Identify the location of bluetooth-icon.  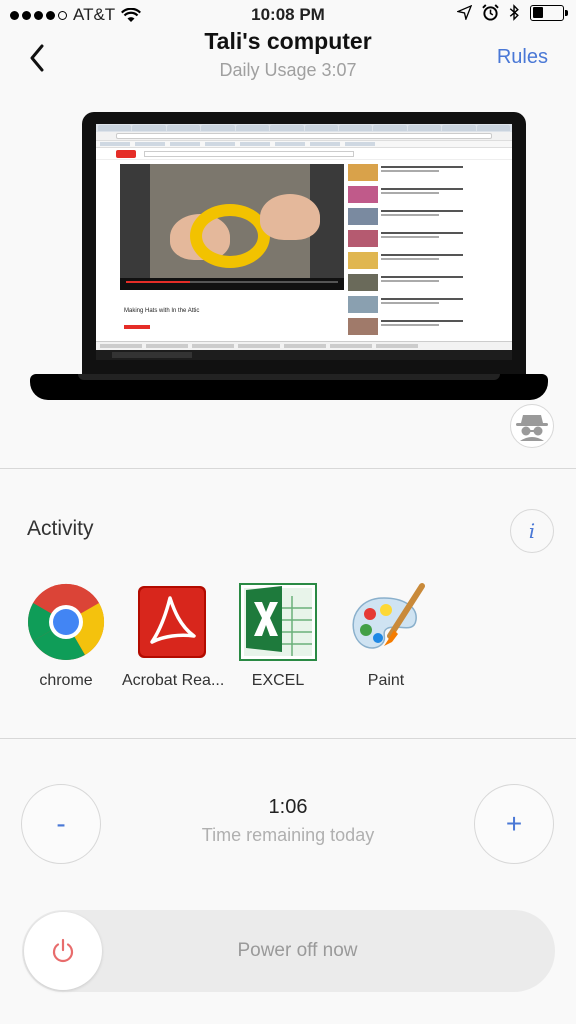
(514, 12).